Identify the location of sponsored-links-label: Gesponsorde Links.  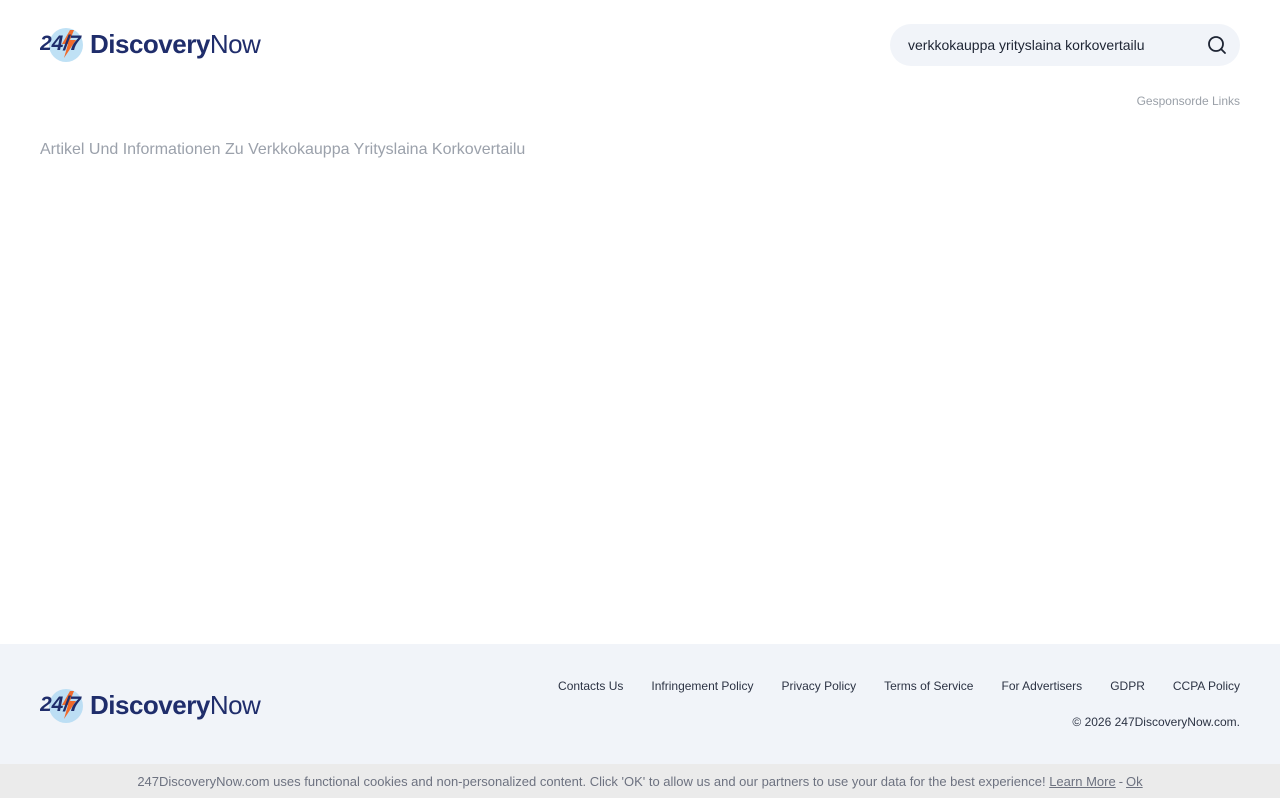
(1188, 101).